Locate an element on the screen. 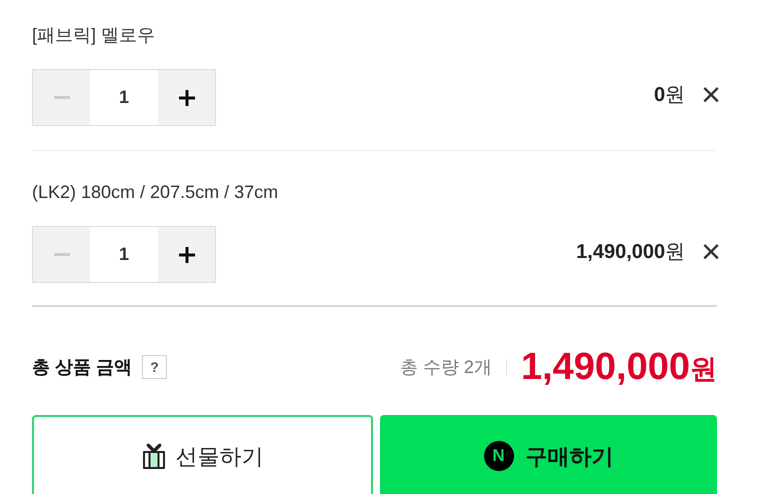 The width and height of the screenshot is (773, 494). total-quantity: 총 수량 2개 is located at coordinates (446, 367).